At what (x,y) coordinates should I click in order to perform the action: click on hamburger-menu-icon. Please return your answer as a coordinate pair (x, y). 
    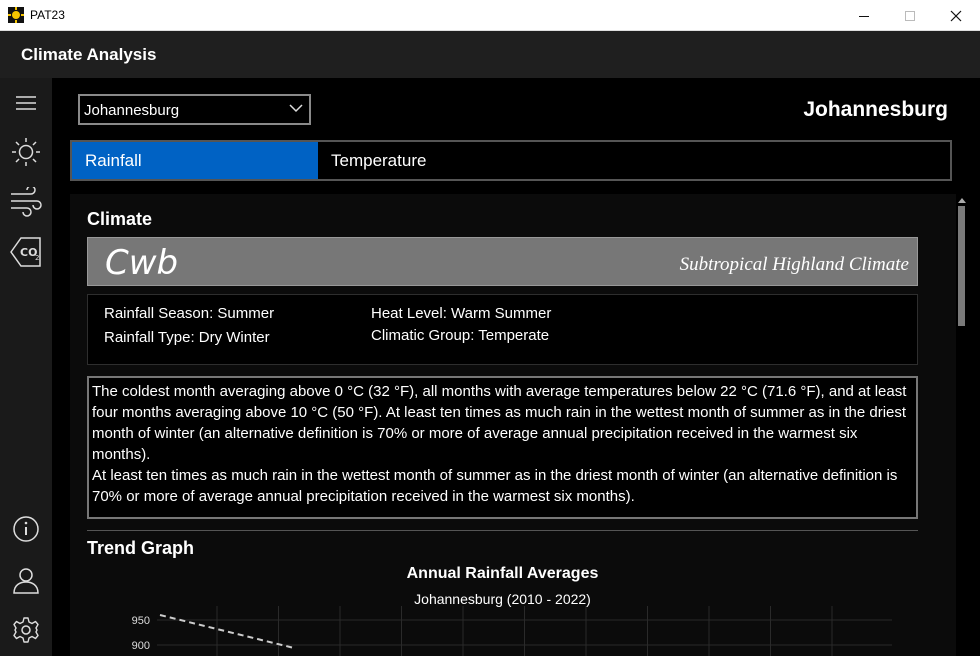
    Looking at the image, I should click on (26, 103).